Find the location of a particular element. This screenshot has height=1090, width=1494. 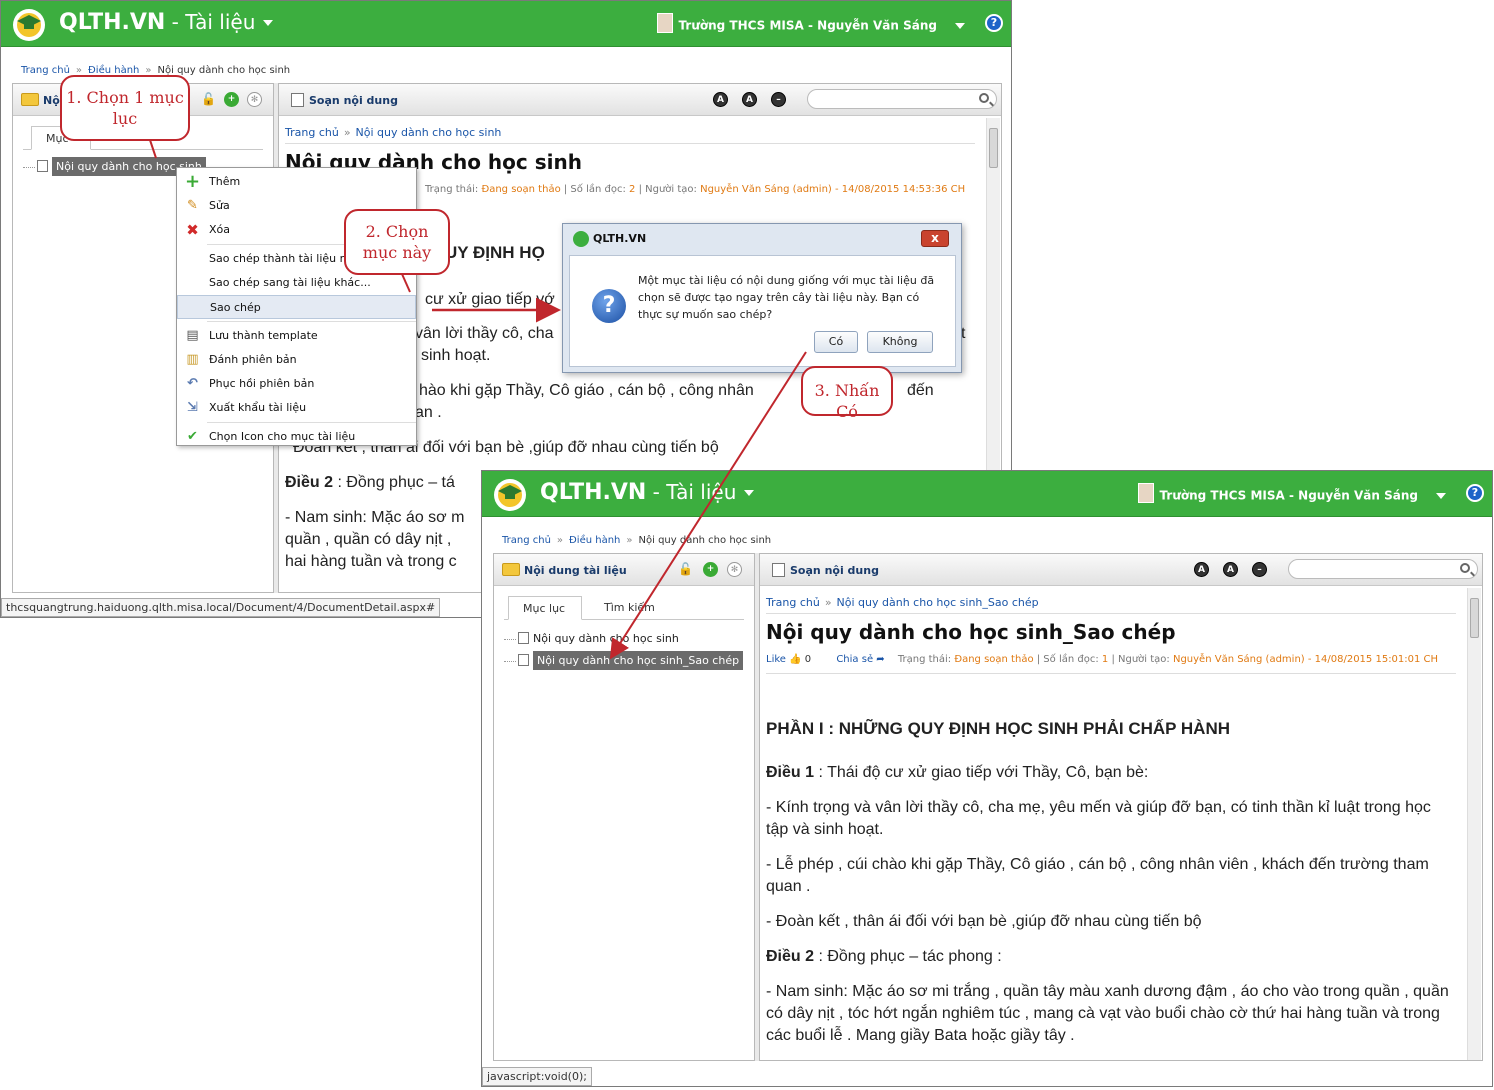

tab-catalog: Mục lục is located at coordinates (545, 608).